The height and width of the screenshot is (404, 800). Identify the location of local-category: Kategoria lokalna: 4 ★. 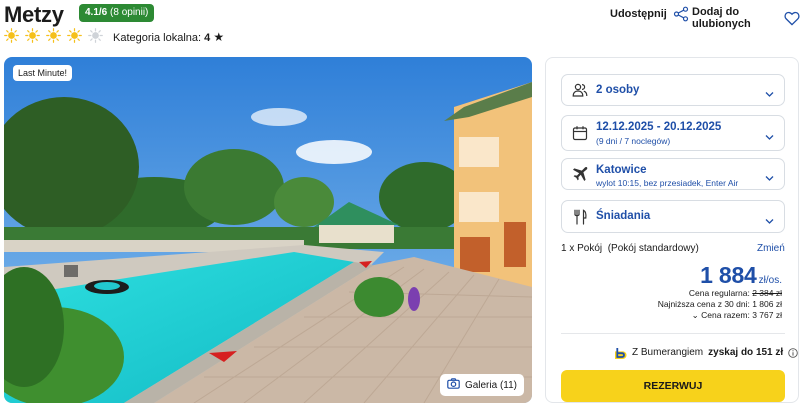
(168, 37).